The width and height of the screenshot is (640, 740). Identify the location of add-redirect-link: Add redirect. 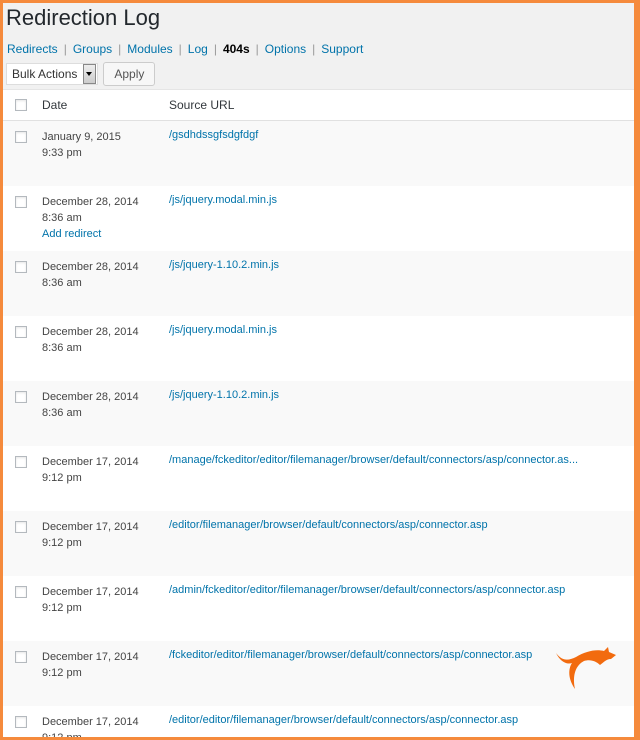
(105, 234).